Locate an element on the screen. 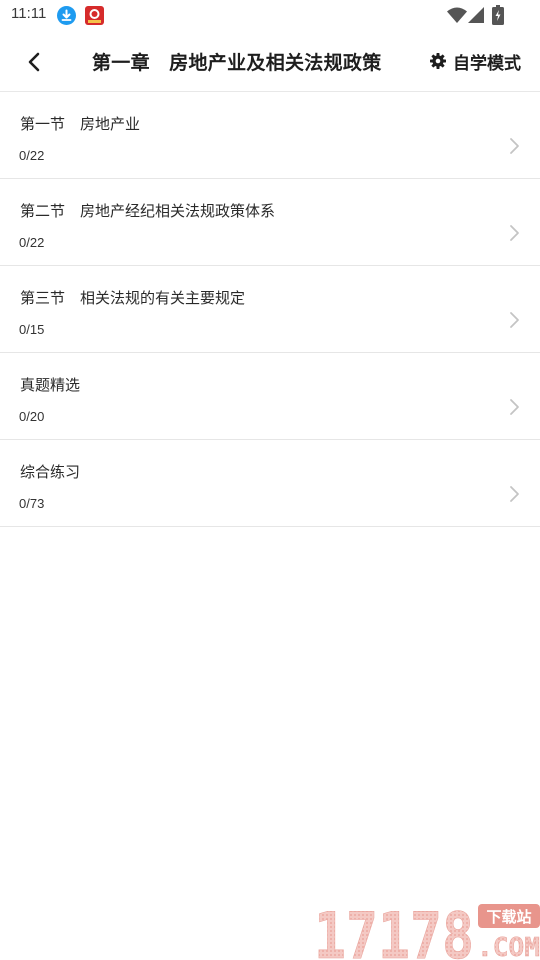 The height and width of the screenshot is (960, 540). gear-icon is located at coordinates (438, 61).